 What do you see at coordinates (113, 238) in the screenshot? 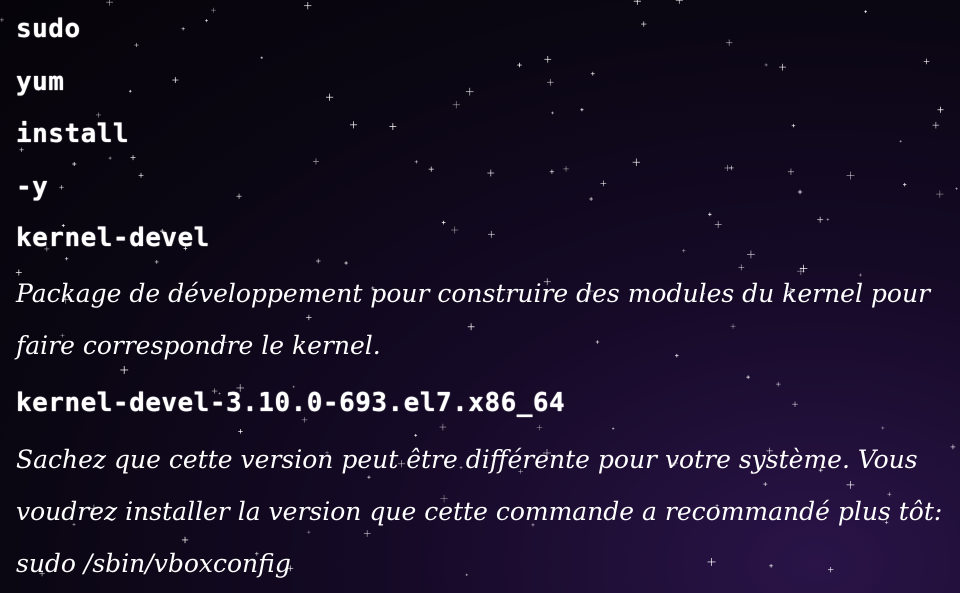
I see `command-word-package: kernel-devel` at bounding box center [113, 238].